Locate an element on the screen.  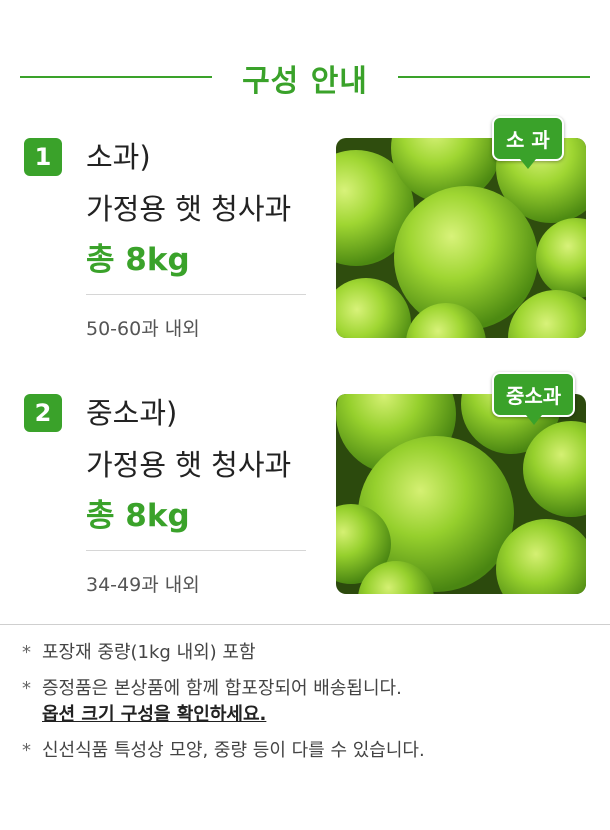
notes-divider is located at coordinates (305, 624).